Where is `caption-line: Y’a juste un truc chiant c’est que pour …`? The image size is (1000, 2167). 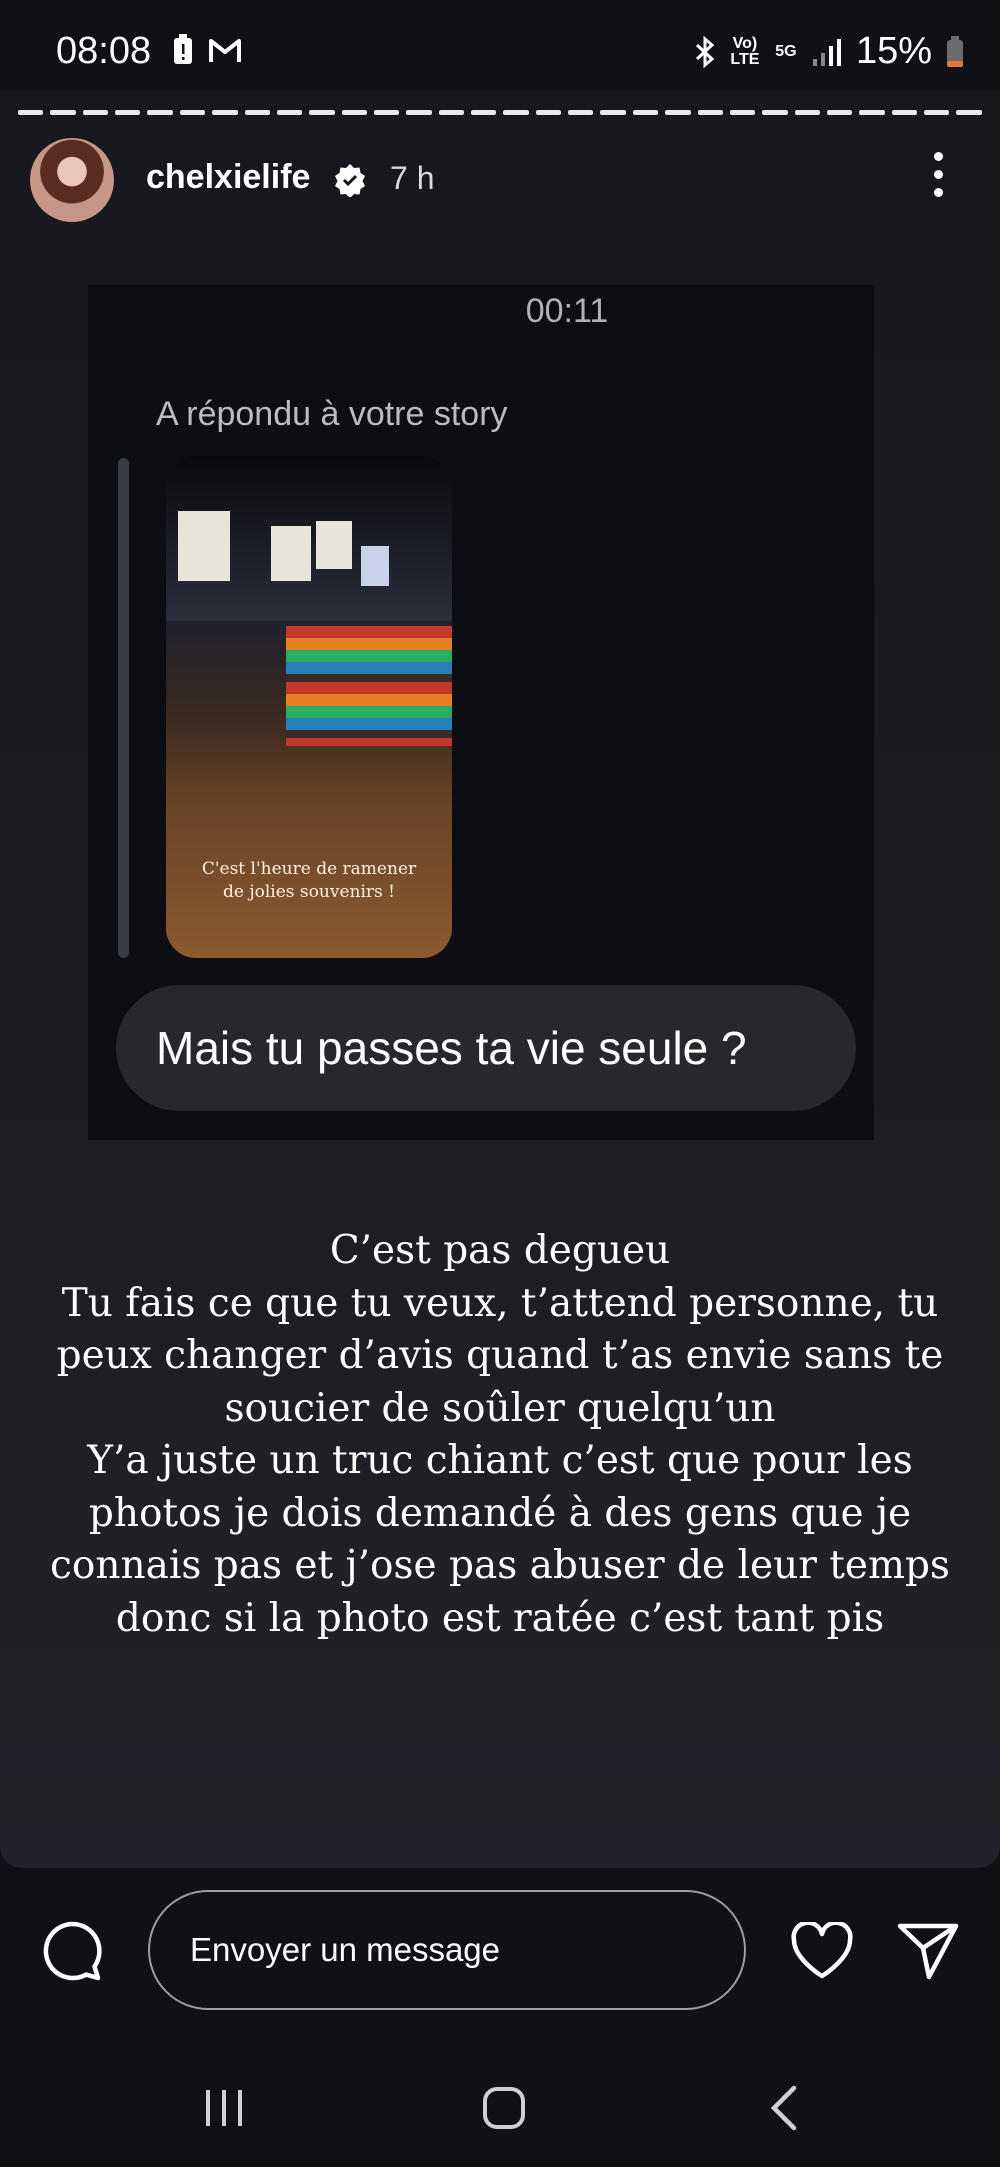 caption-line: Y’a juste un truc chiant c’est que pour … is located at coordinates (500, 1460).